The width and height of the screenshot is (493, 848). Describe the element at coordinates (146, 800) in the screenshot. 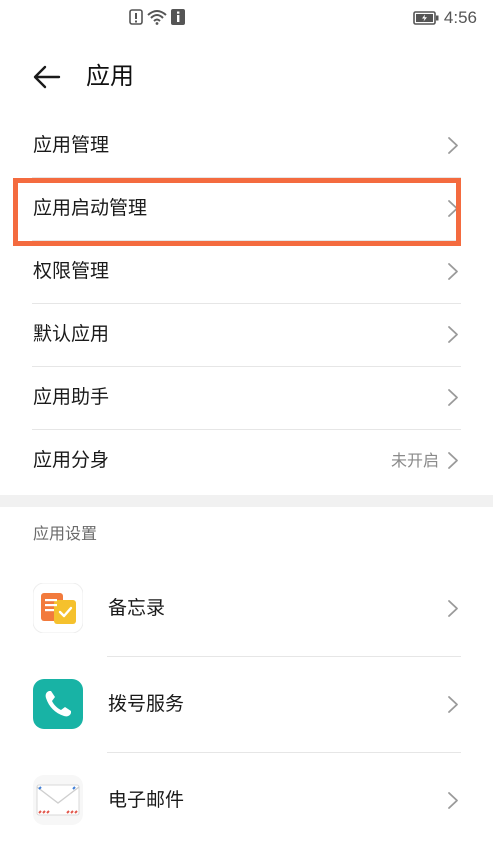

I see `app-item-label: 电子邮件` at that location.